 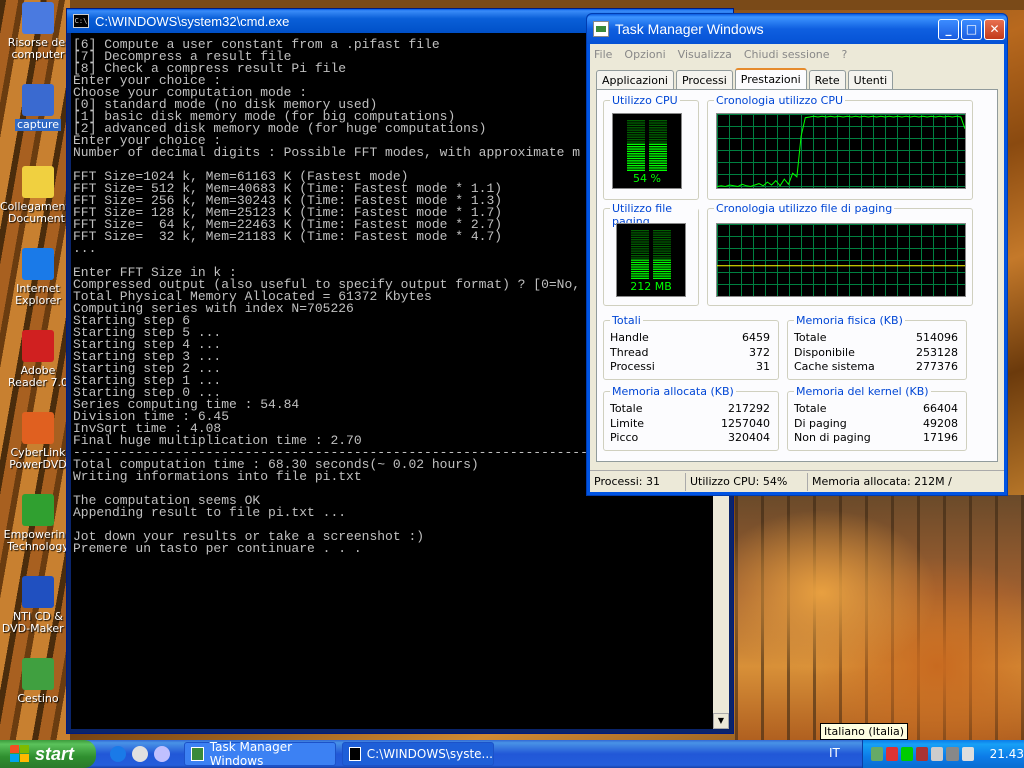 What do you see at coordinates (937, 754) in the screenshot?
I see `volume-icon` at bounding box center [937, 754].